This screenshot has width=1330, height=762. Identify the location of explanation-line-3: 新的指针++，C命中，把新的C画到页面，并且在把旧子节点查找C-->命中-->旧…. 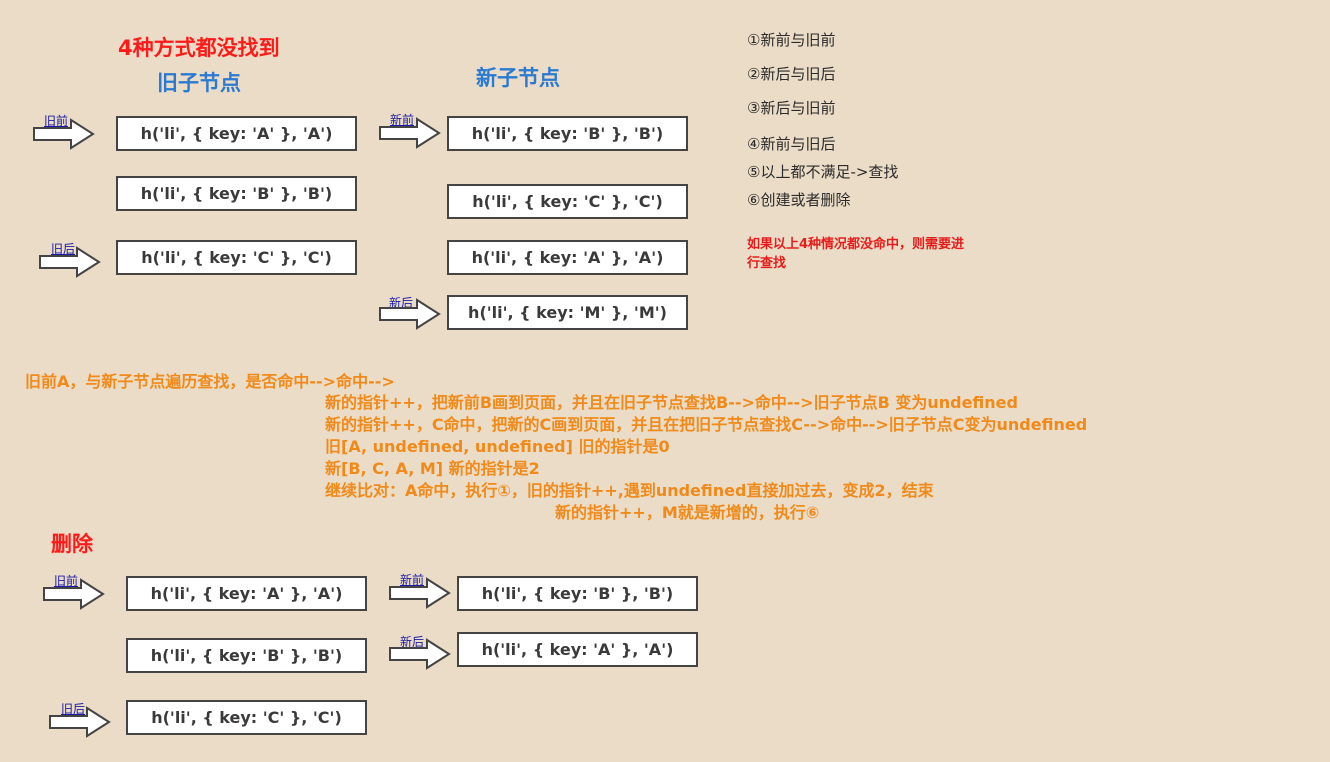
(706, 424).